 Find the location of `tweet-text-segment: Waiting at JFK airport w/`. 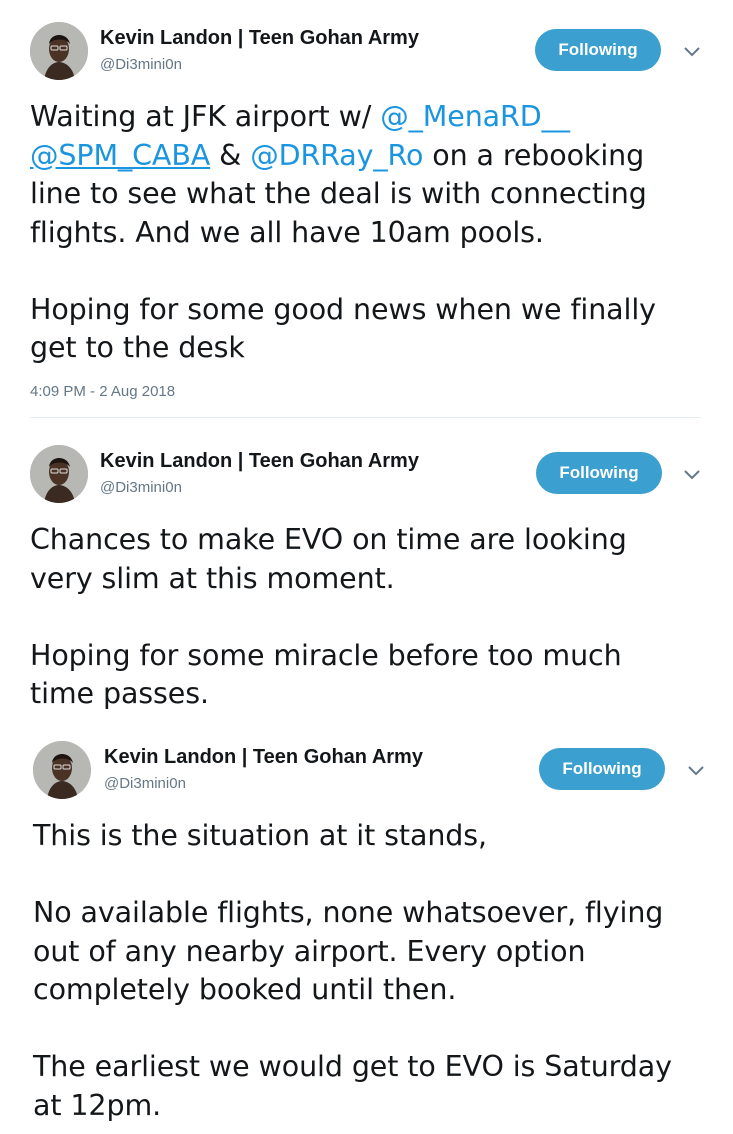

tweet-text-segment: Waiting at JFK airport w/ is located at coordinates (205, 116).